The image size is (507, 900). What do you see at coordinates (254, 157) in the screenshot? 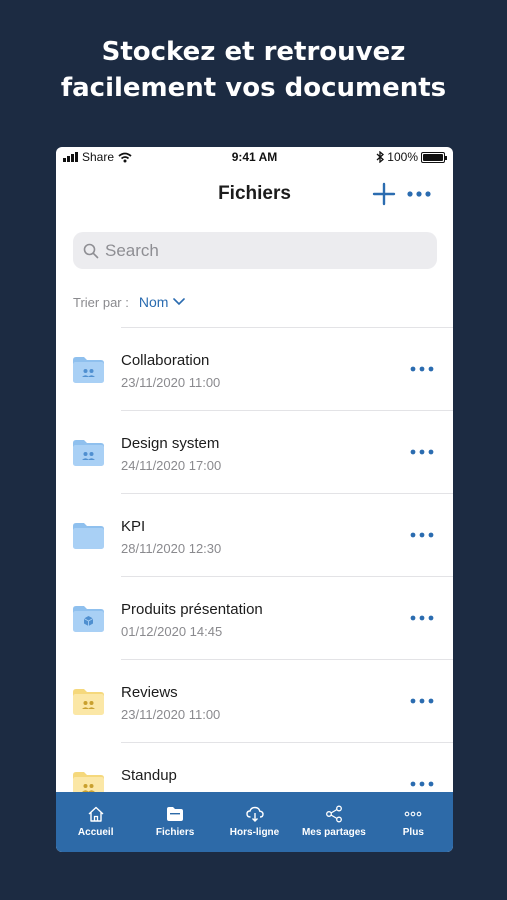
I see `status-bar: Share 9:41 AM 100%` at bounding box center [254, 157].